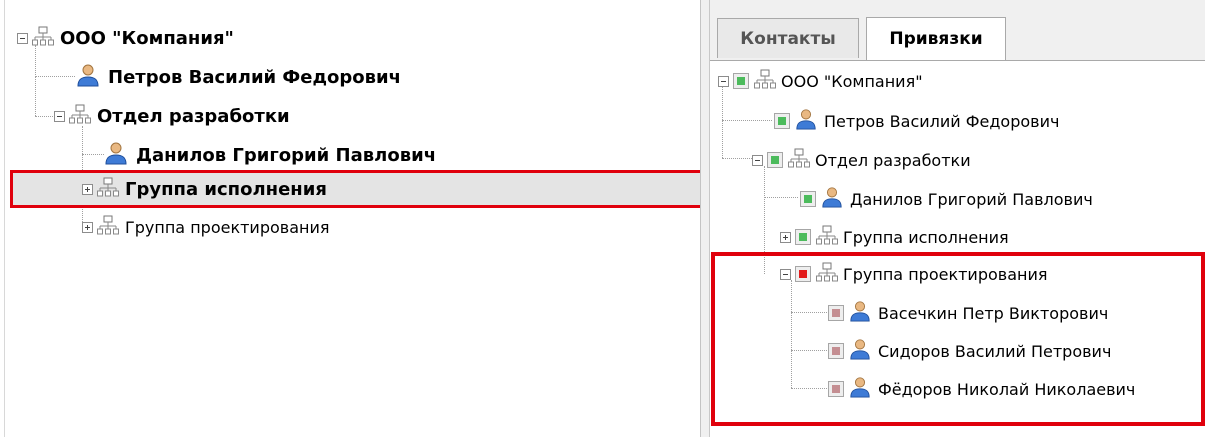 This screenshot has height=437, width=1205. What do you see at coordinates (4, 218) in the screenshot?
I see `panel-border` at bounding box center [4, 218].